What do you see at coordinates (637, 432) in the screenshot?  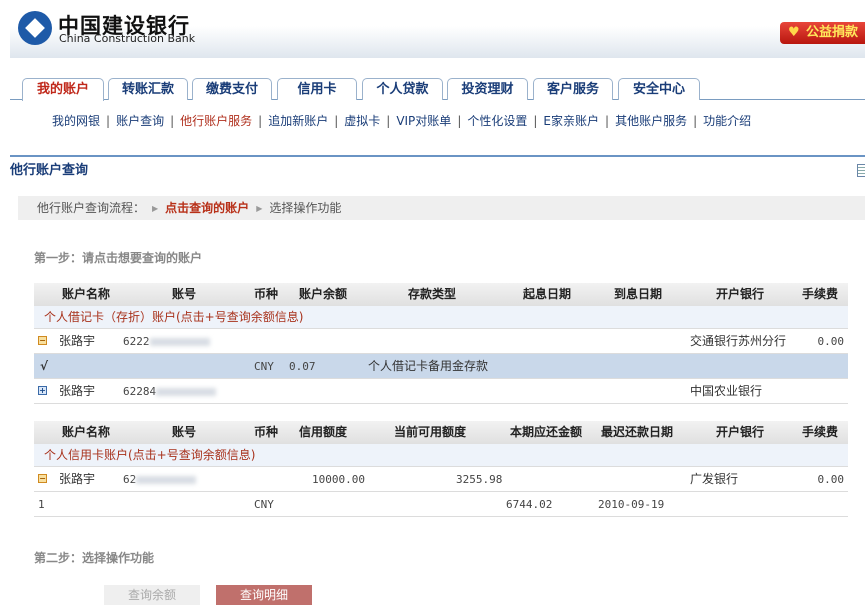 I see `col-header: 最迟还款日期` at bounding box center [637, 432].